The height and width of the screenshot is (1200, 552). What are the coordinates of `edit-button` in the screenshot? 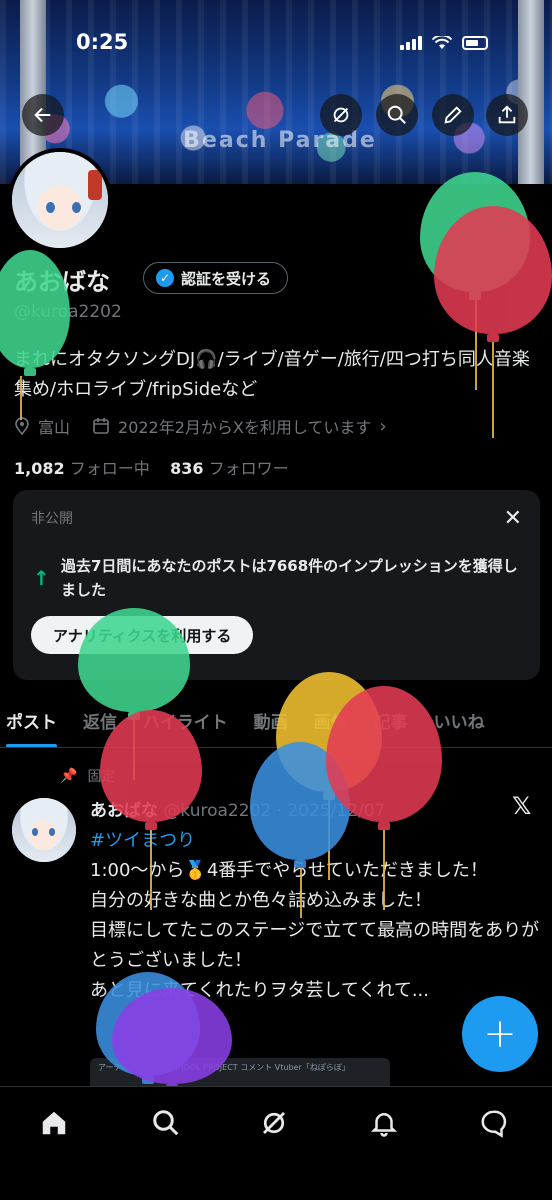 It's located at (453, 115).